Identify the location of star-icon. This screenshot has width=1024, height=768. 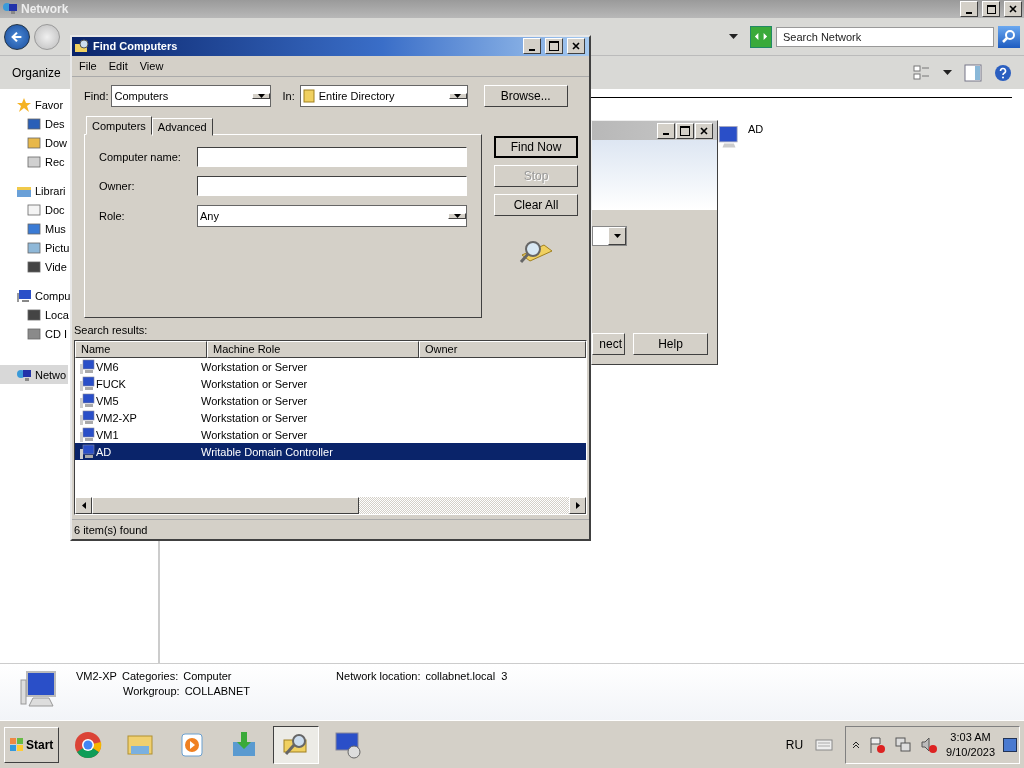
(24, 104).